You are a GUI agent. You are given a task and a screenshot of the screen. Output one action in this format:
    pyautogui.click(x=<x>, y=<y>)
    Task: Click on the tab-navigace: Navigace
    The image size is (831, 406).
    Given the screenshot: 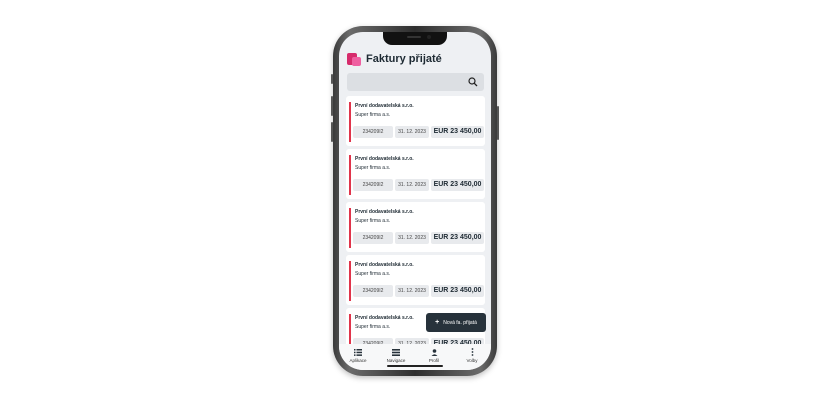 What is the action you would take?
    pyautogui.click(x=396, y=355)
    